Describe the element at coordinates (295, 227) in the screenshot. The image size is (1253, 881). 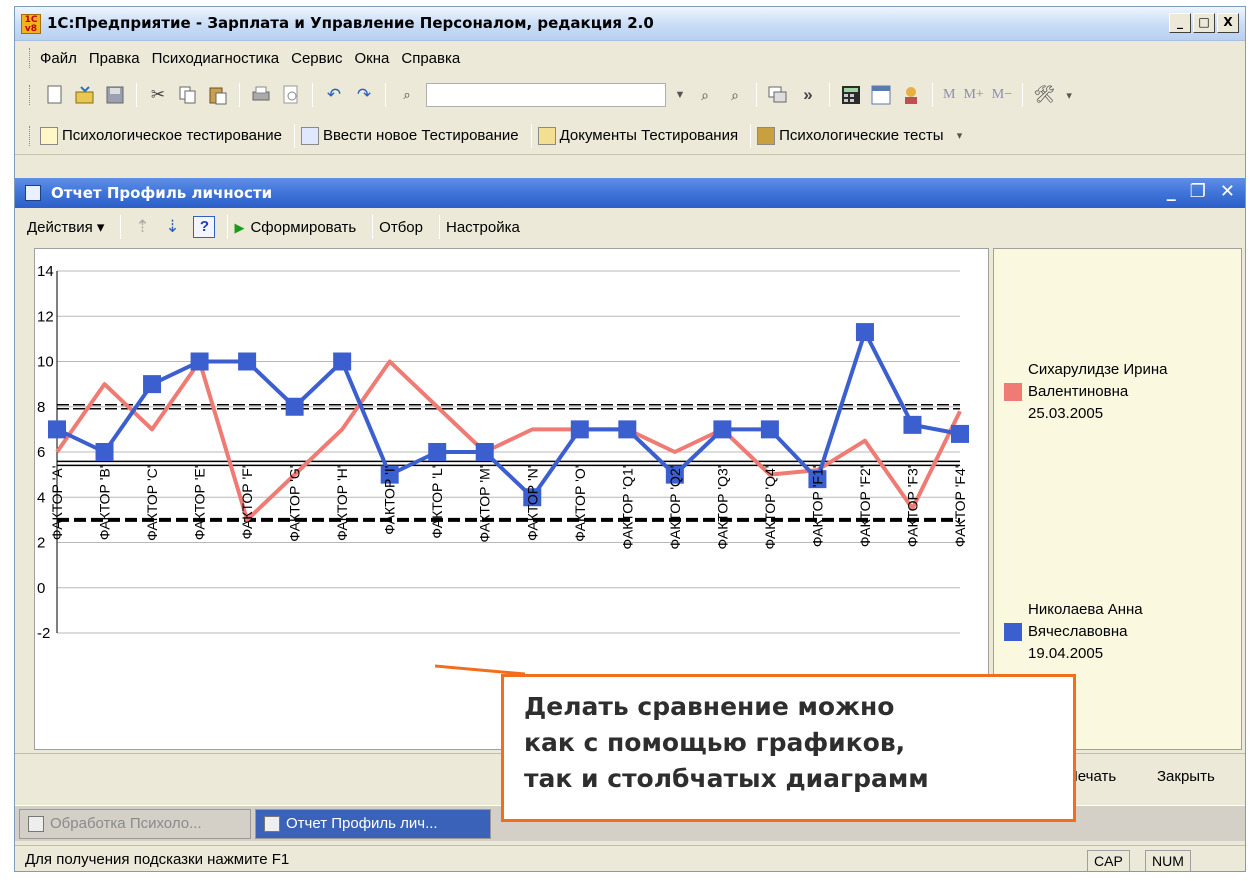
I see `generate-button: ▶ Сформировать` at that location.